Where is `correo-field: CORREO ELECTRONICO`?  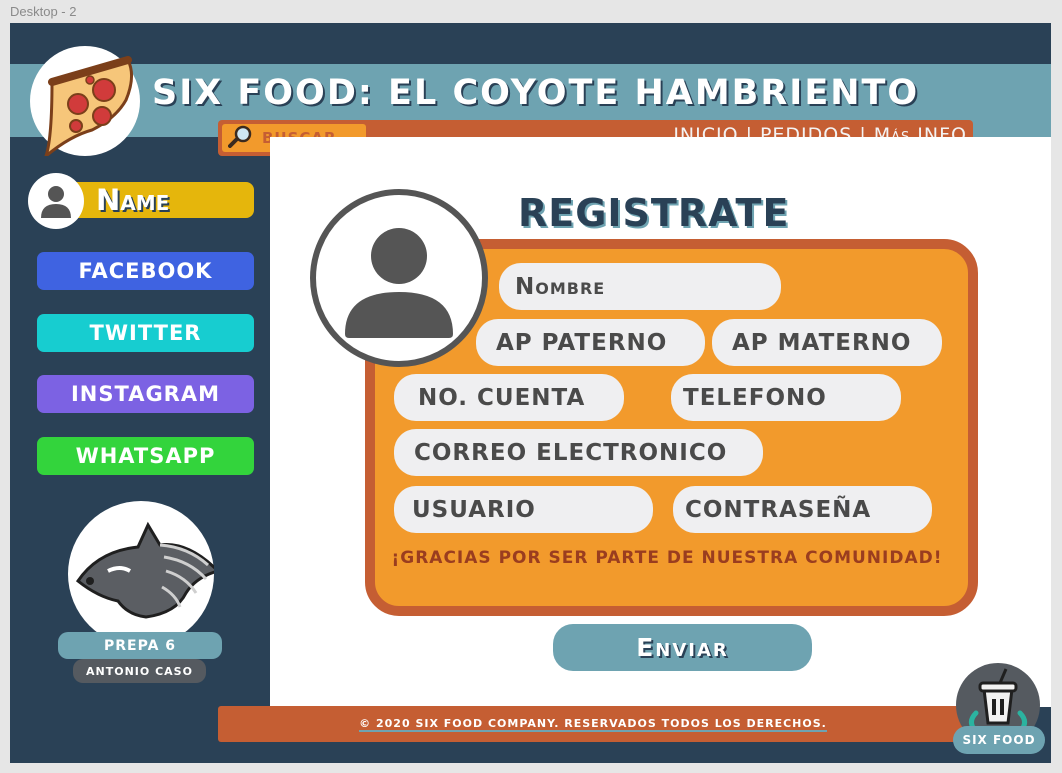 correo-field: CORREO ELECTRONICO is located at coordinates (578, 452).